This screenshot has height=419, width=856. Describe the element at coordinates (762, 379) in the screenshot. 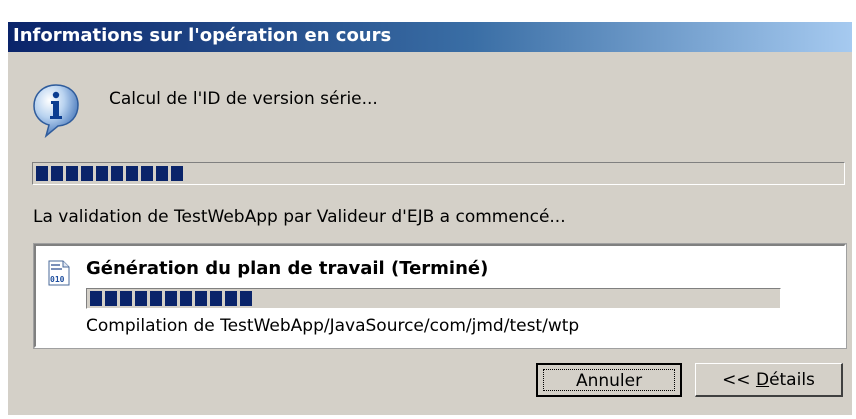

I see `details-mnemonic: D` at that location.